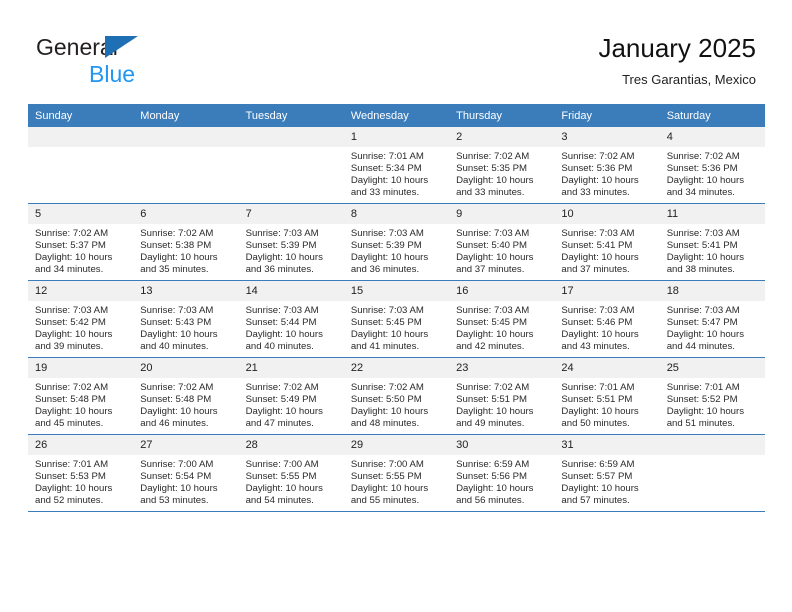  Describe the element at coordinates (607, 445) in the screenshot. I see `day-number: 31` at that location.